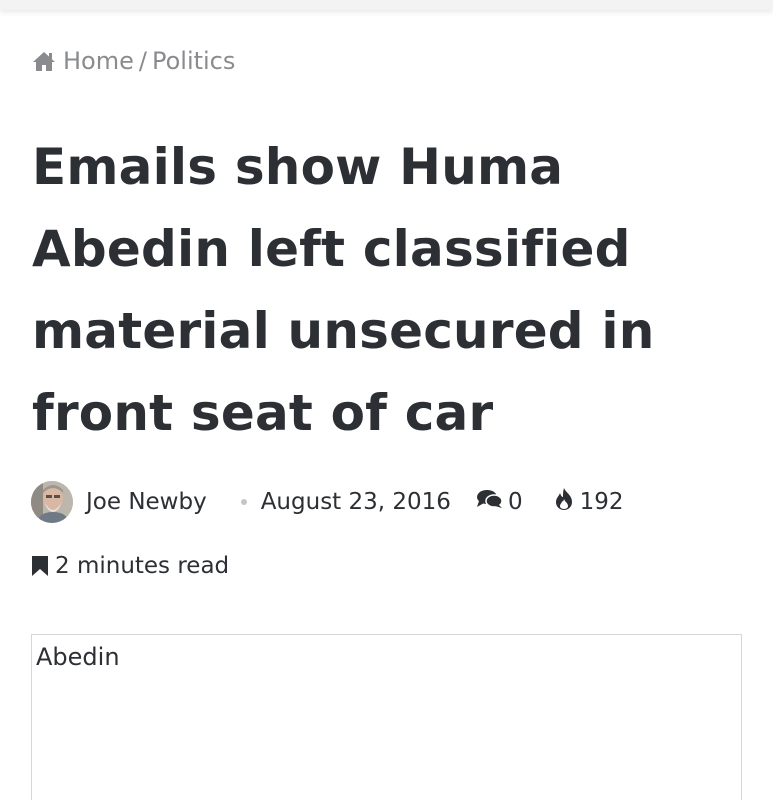 The width and height of the screenshot is (773, 800). I want to click on post-meta: Joe Newby August 23, 2016 0 192, so click(327, 502).